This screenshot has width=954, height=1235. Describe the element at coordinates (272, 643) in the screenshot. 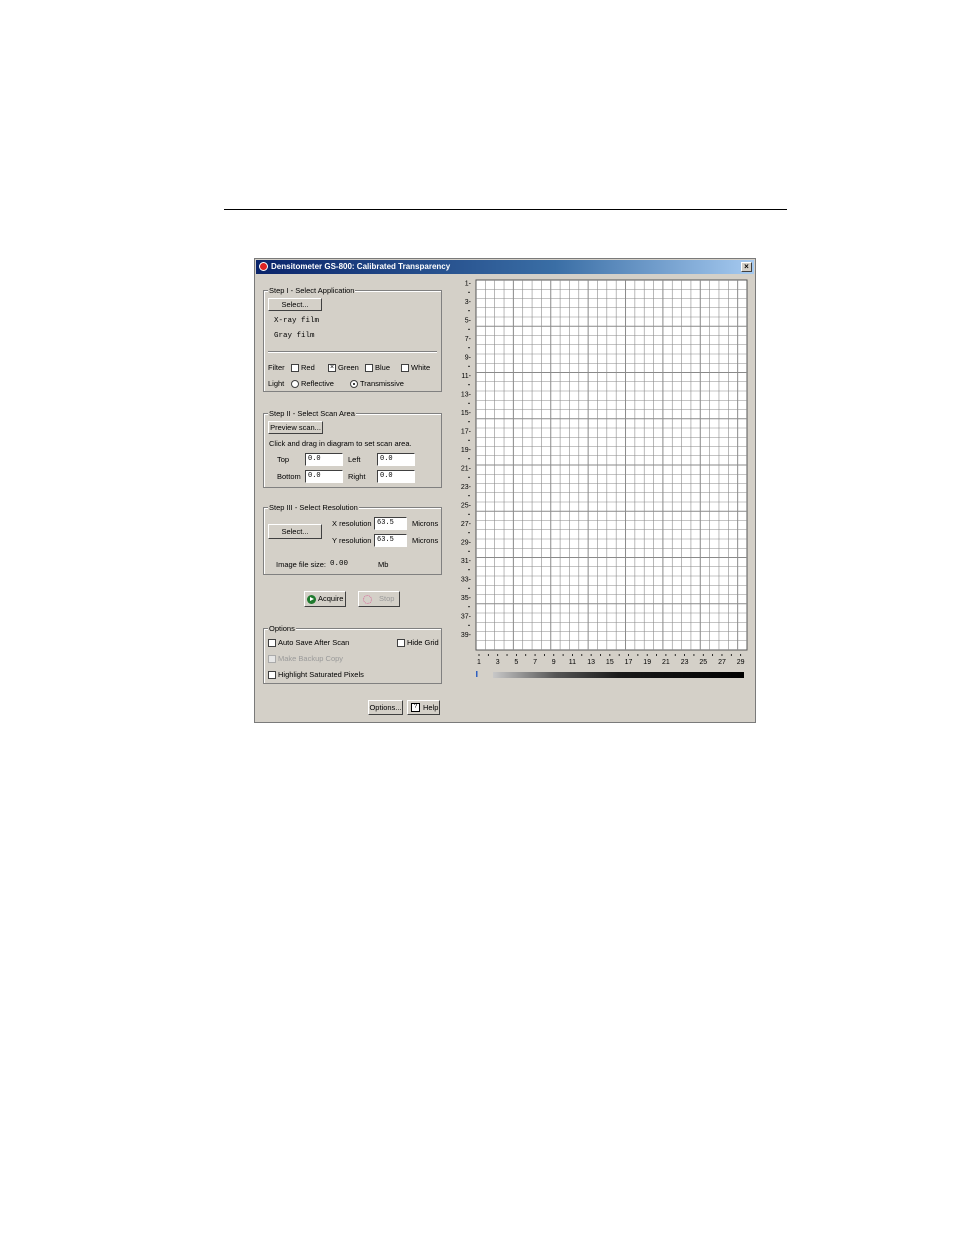

I see `auto-save-checkbox` at that location.